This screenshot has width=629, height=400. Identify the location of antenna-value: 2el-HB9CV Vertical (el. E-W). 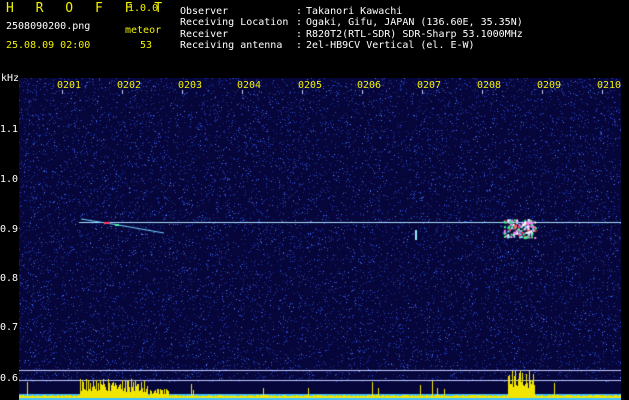
(390, 45).